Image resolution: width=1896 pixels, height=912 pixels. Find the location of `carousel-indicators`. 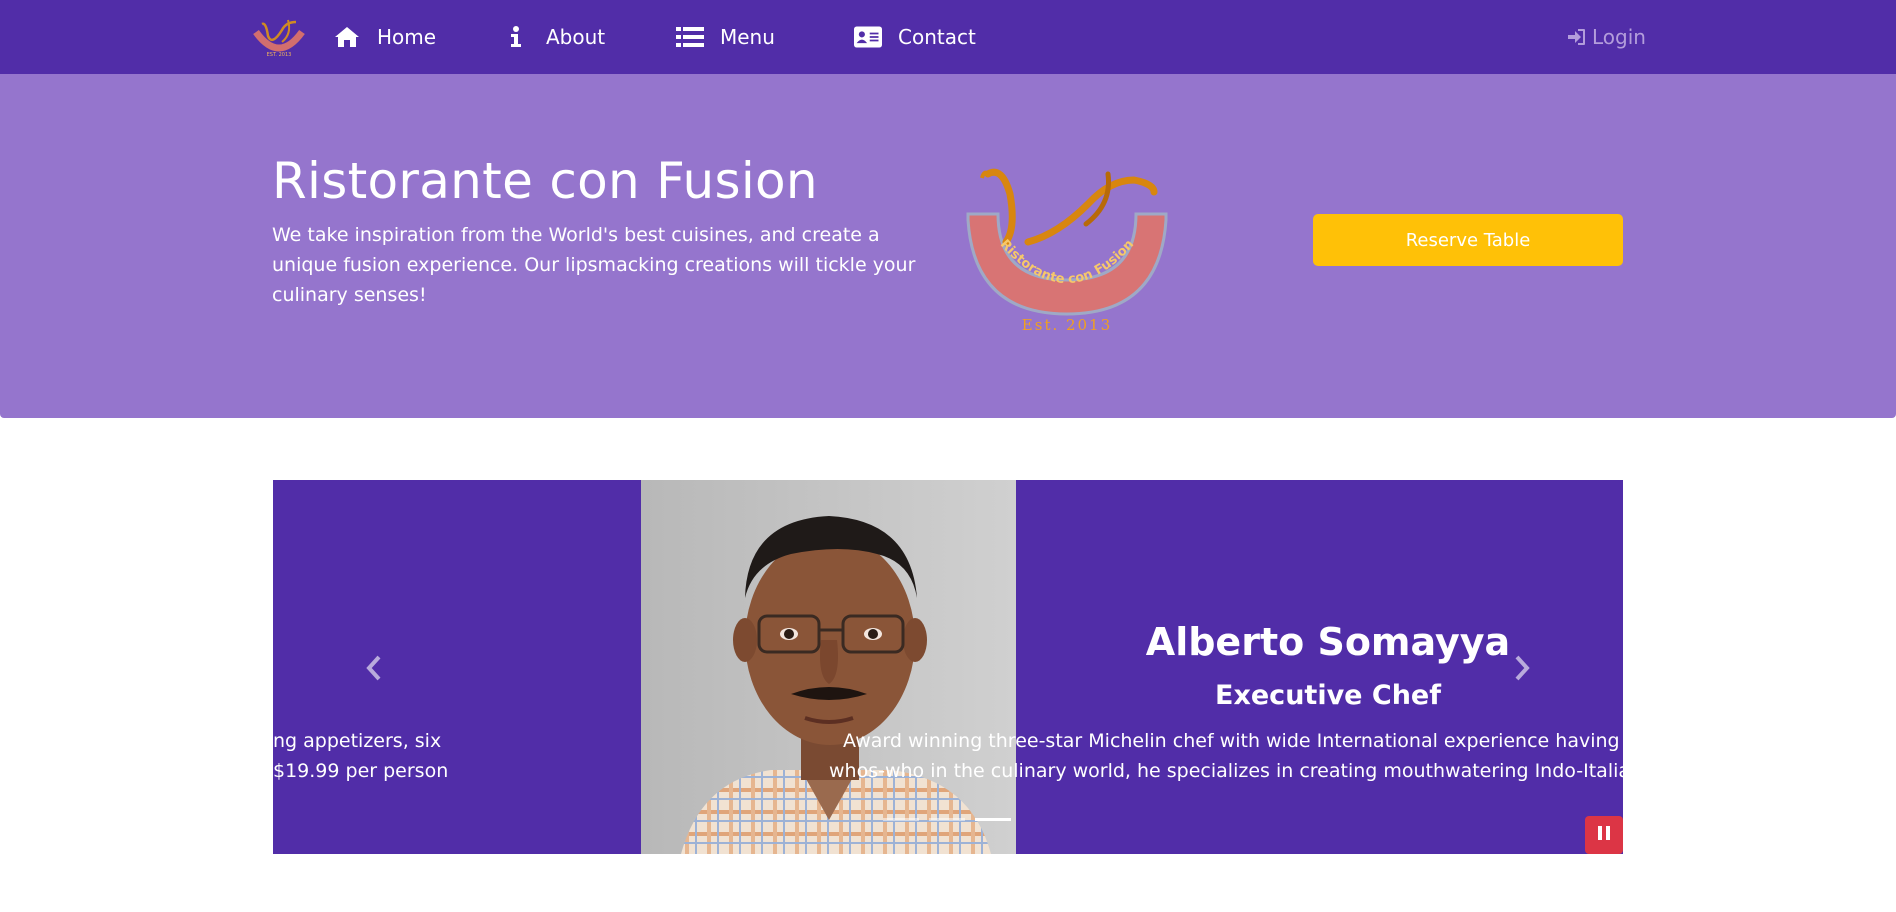

carousel-indicators is located at coordinates (947, 819).